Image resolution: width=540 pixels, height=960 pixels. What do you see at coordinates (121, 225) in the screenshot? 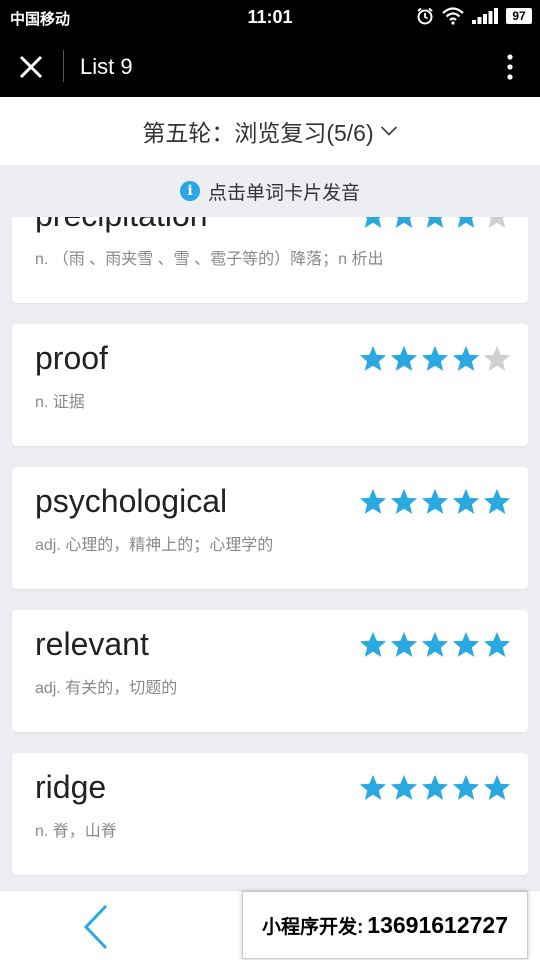
I see `word-text: precipitation` at bounding box center [121, 225].